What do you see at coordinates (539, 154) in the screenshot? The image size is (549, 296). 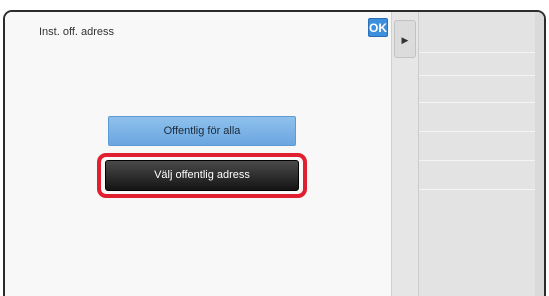 I see `side-strip` at bounding box center [539, 154].